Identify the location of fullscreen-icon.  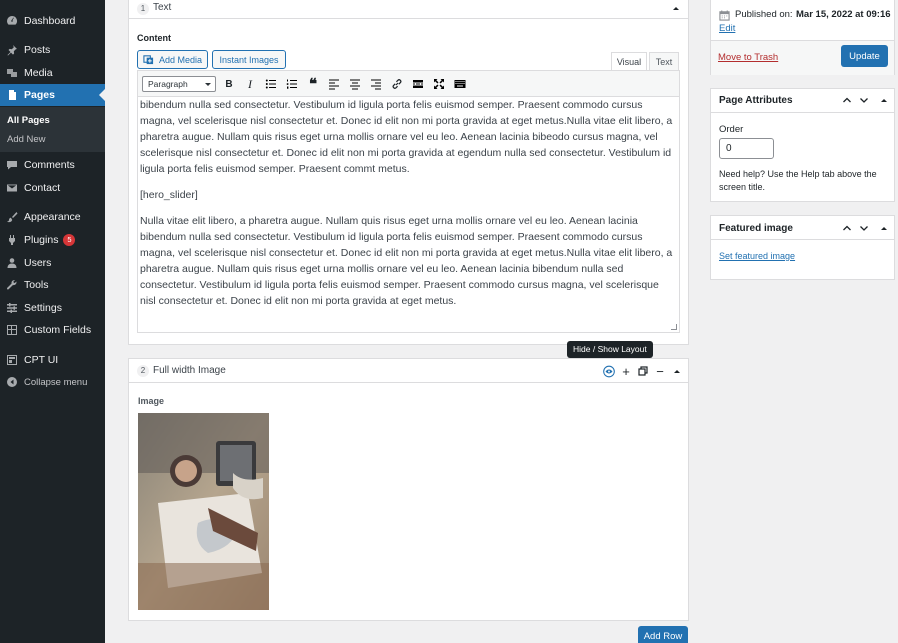
(439, 84).